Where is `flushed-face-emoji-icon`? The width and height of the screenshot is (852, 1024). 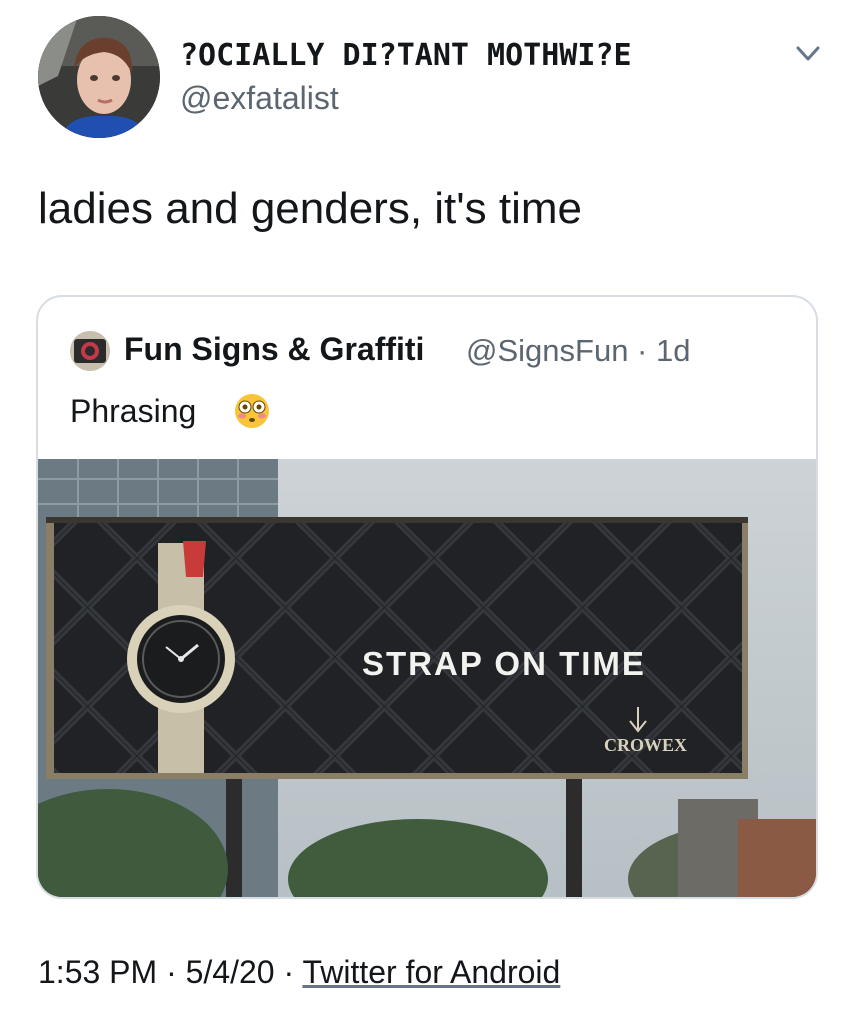
flushed-face-emoji-icon is located at coordinates (252, 411).